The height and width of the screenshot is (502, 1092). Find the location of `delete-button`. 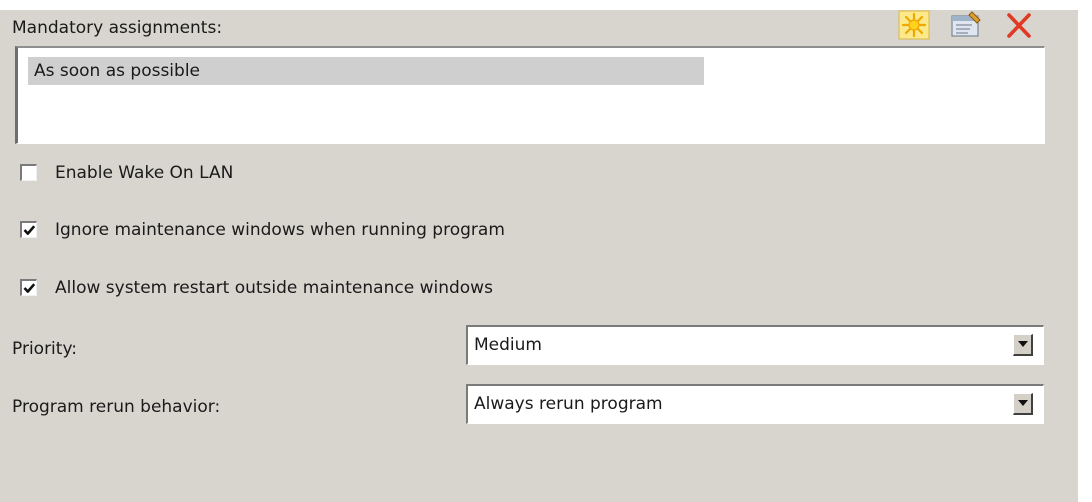

delete-button is located at coordinates (1019, 25).